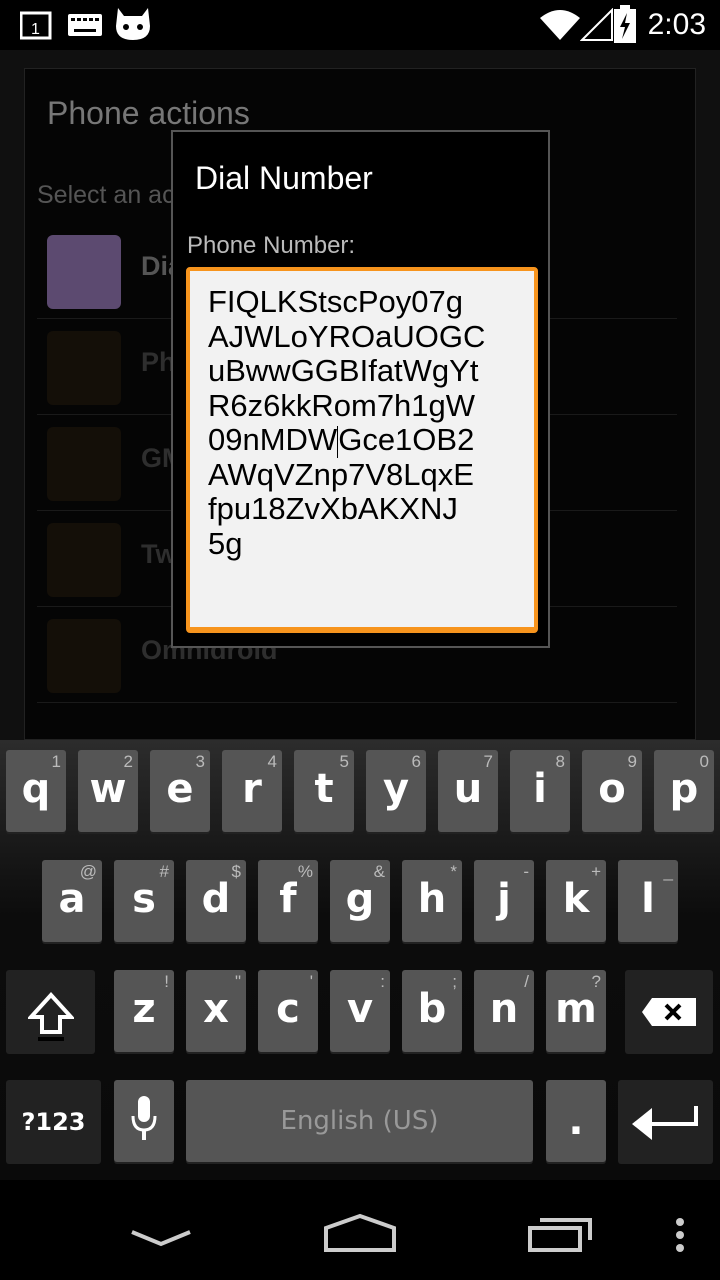  I want to click on status-bar: 1 2:03, so click(360, 25).